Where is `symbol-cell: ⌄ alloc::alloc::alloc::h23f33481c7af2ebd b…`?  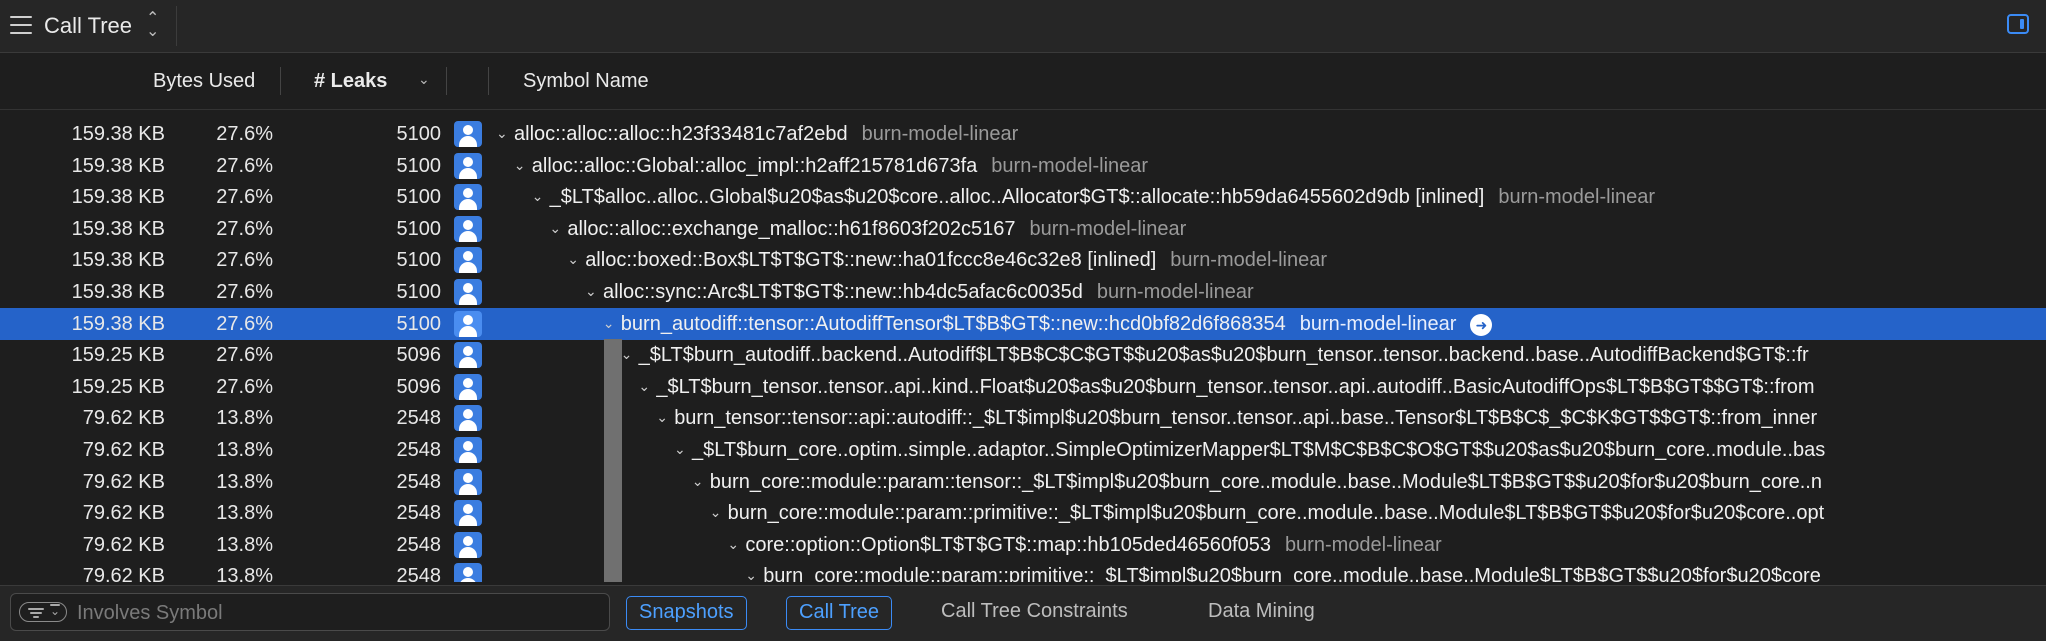 symbol-cell: ⌄ alloc::alloc::alloc::h23f33481c7af2ebd b… is located at coordinates (757, 134).